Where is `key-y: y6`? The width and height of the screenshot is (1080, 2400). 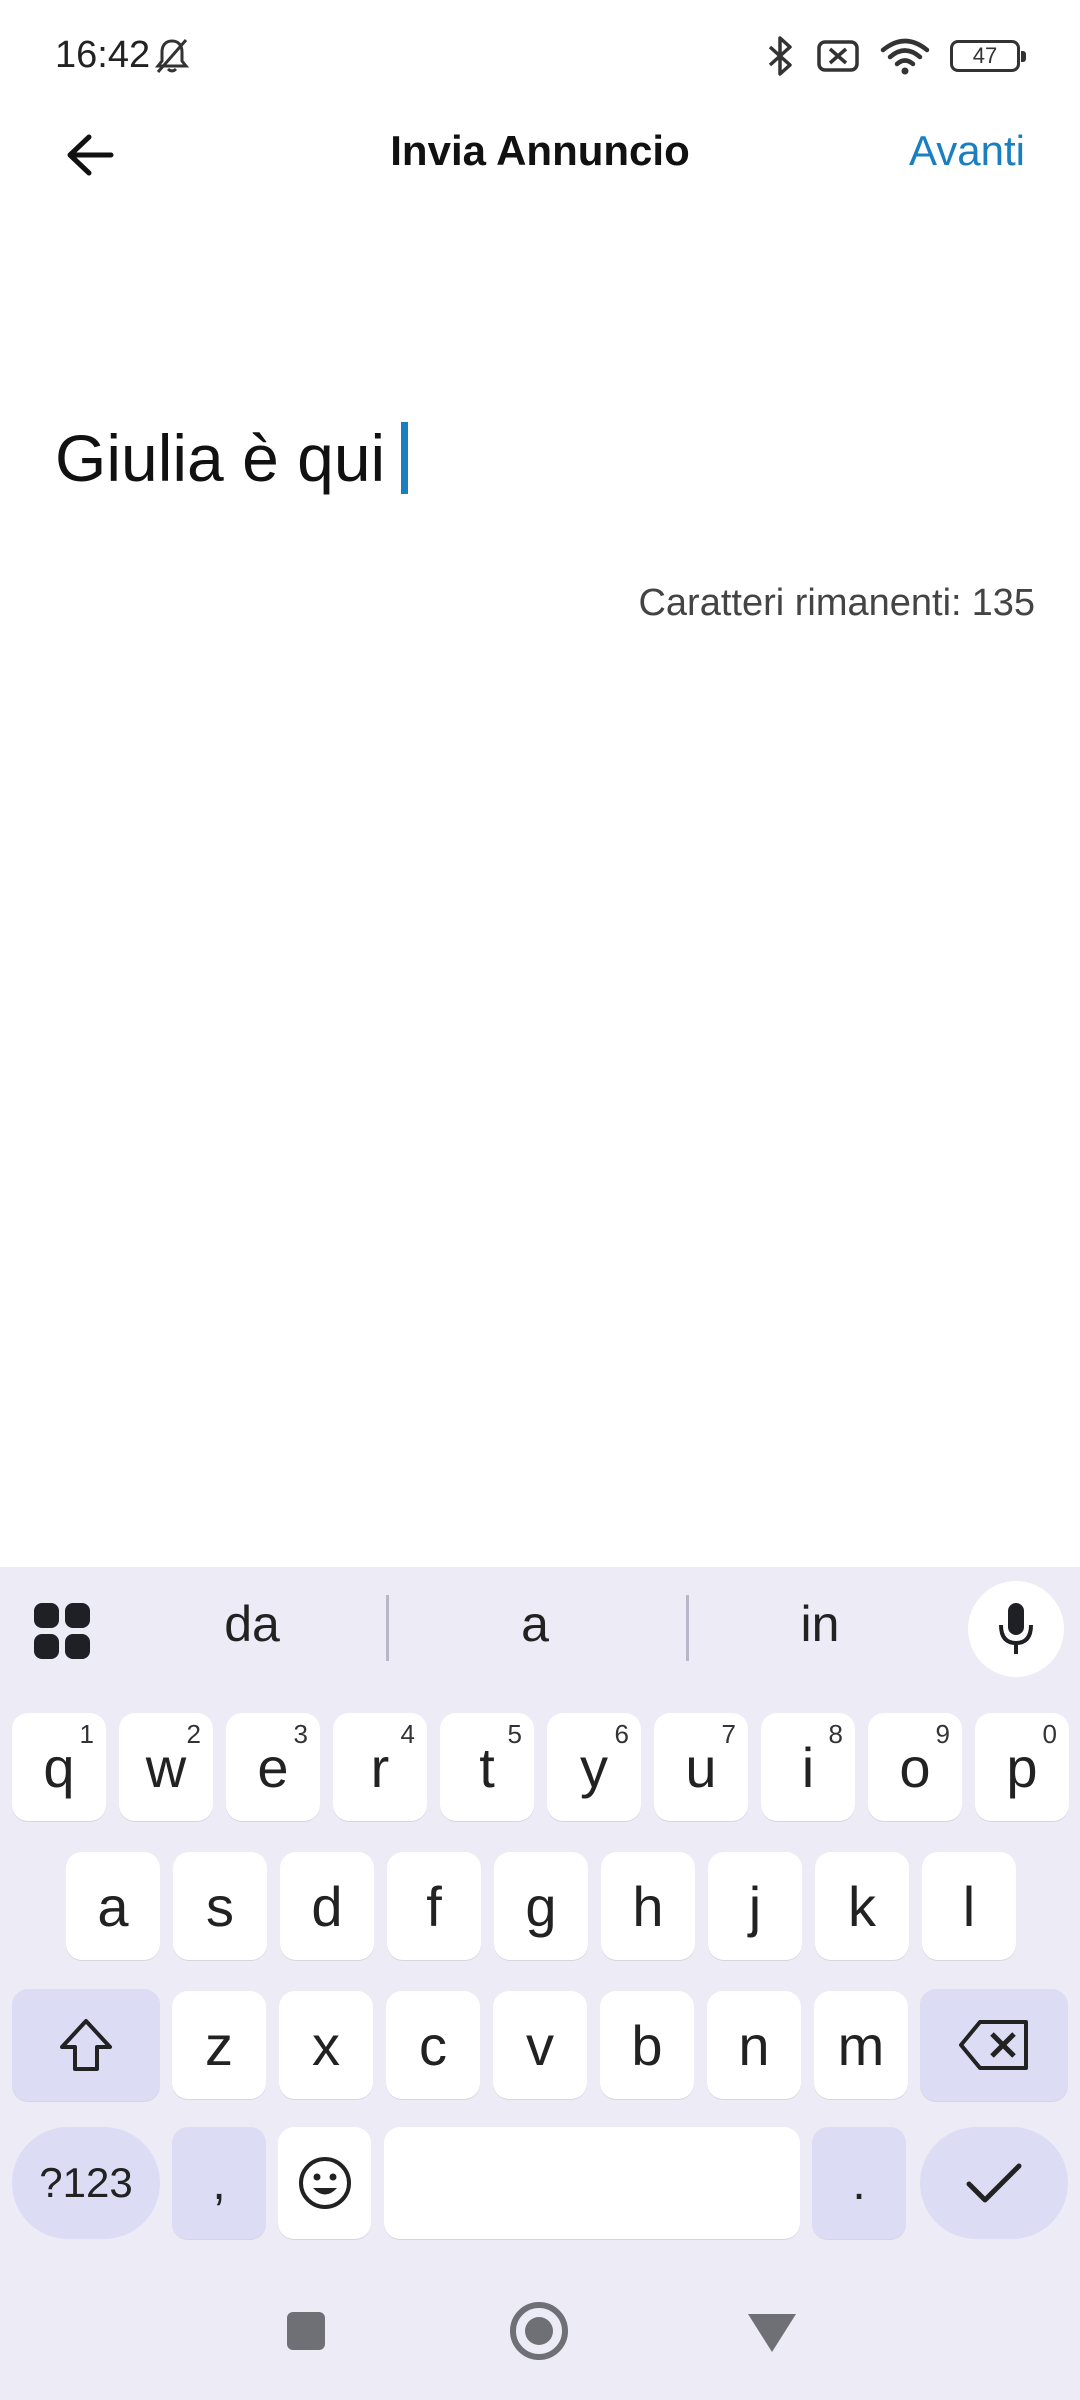 key-y: y6 is located at coordinates (594, 1767).